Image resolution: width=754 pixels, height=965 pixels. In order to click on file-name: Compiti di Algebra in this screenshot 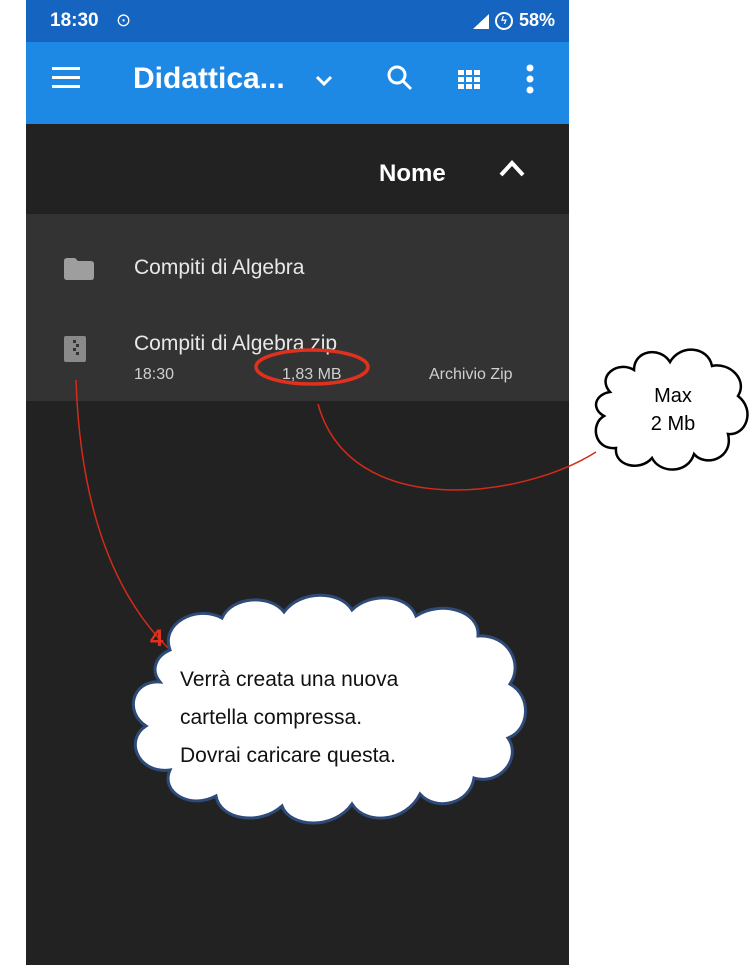, I will do `click(219, 267)`.